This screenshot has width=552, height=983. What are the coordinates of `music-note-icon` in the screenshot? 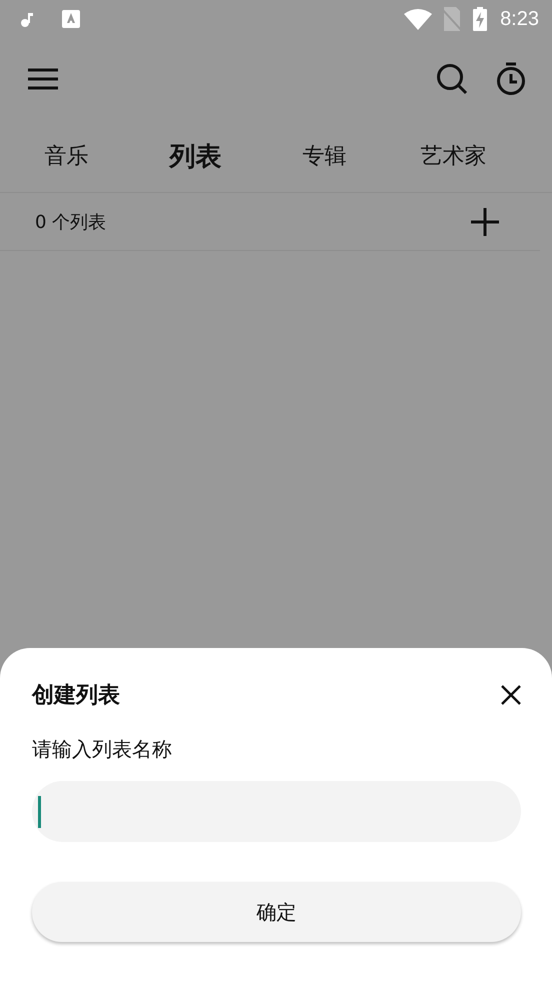 It's located at (27, 19).